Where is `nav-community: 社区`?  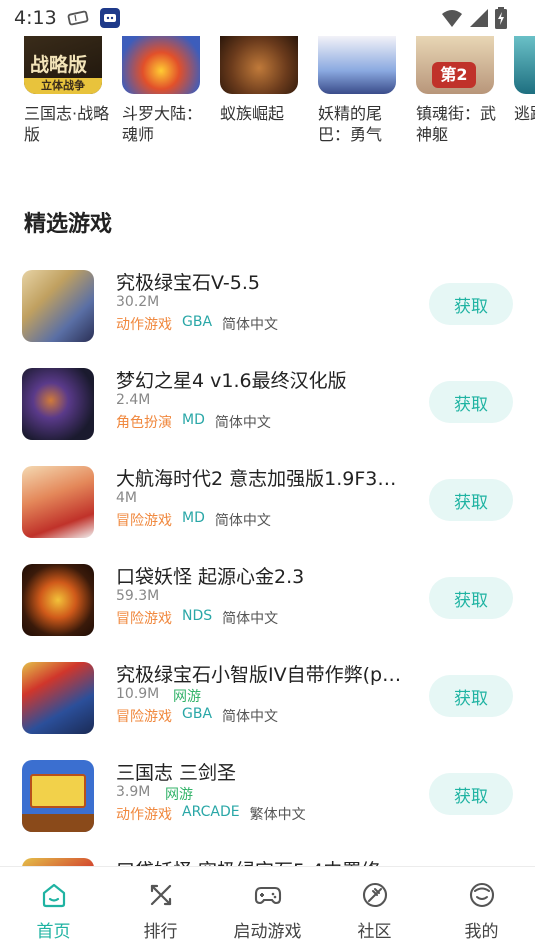 nav-community: 社区 is located at coordinates (374, 909).